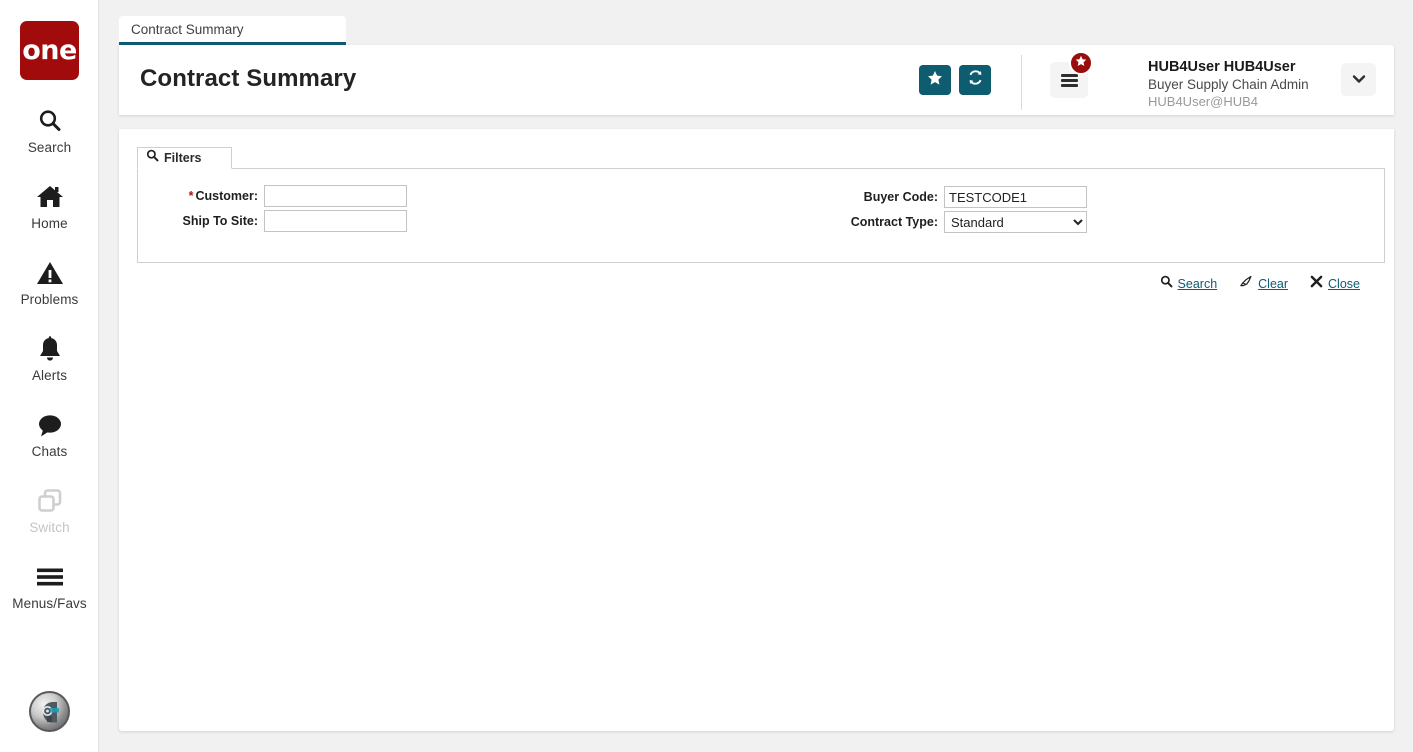 The image size is (1413, 752). I want to click on favorites-badge, so click(1081, 63).